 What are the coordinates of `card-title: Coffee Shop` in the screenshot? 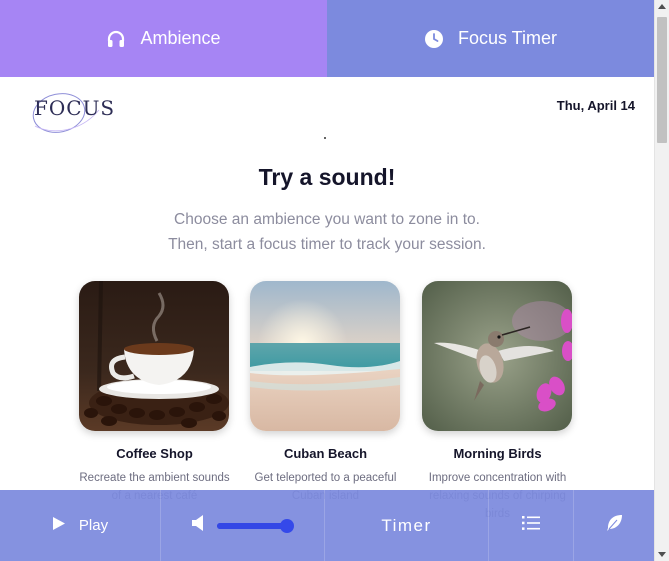 It's located at (154, 453).